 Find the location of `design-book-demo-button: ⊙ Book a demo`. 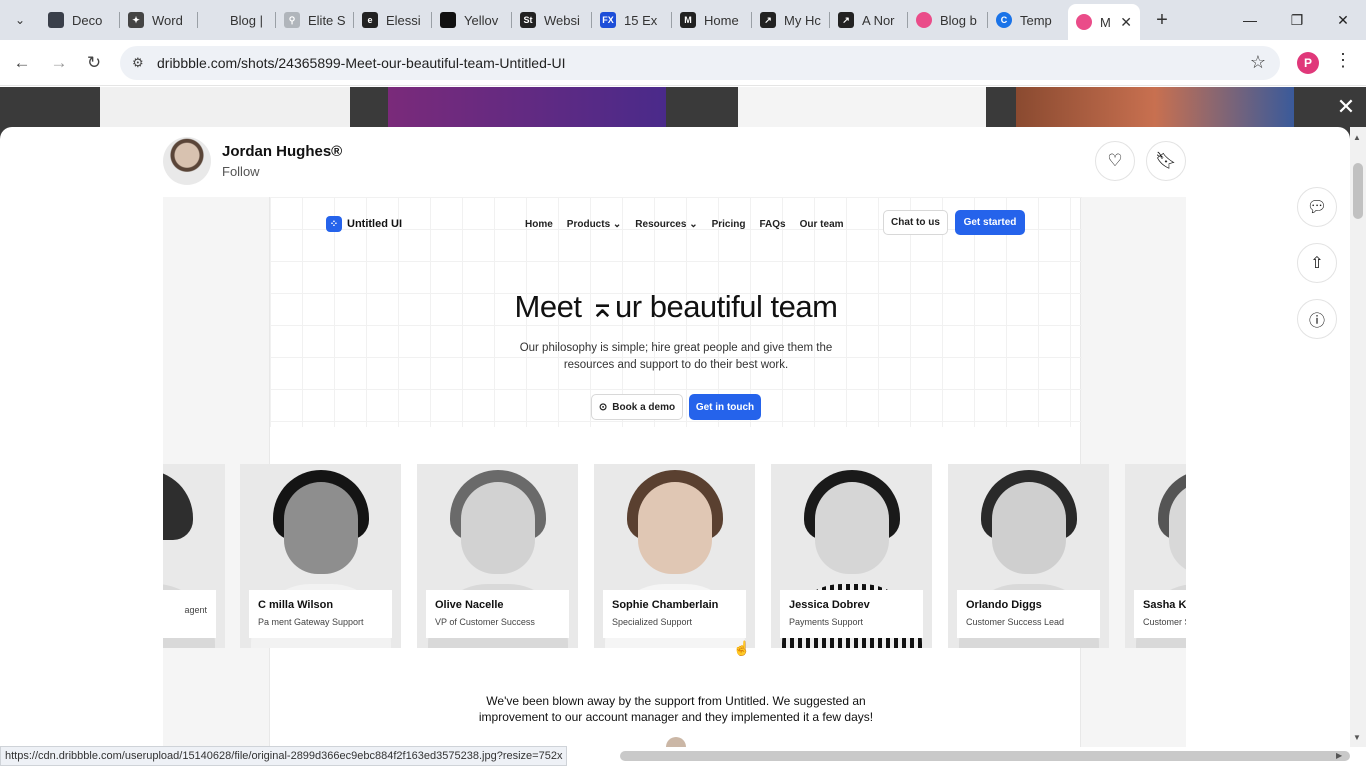

design-book-demo-button: ⊙ Book a demo is located at coordinates (637, 407).